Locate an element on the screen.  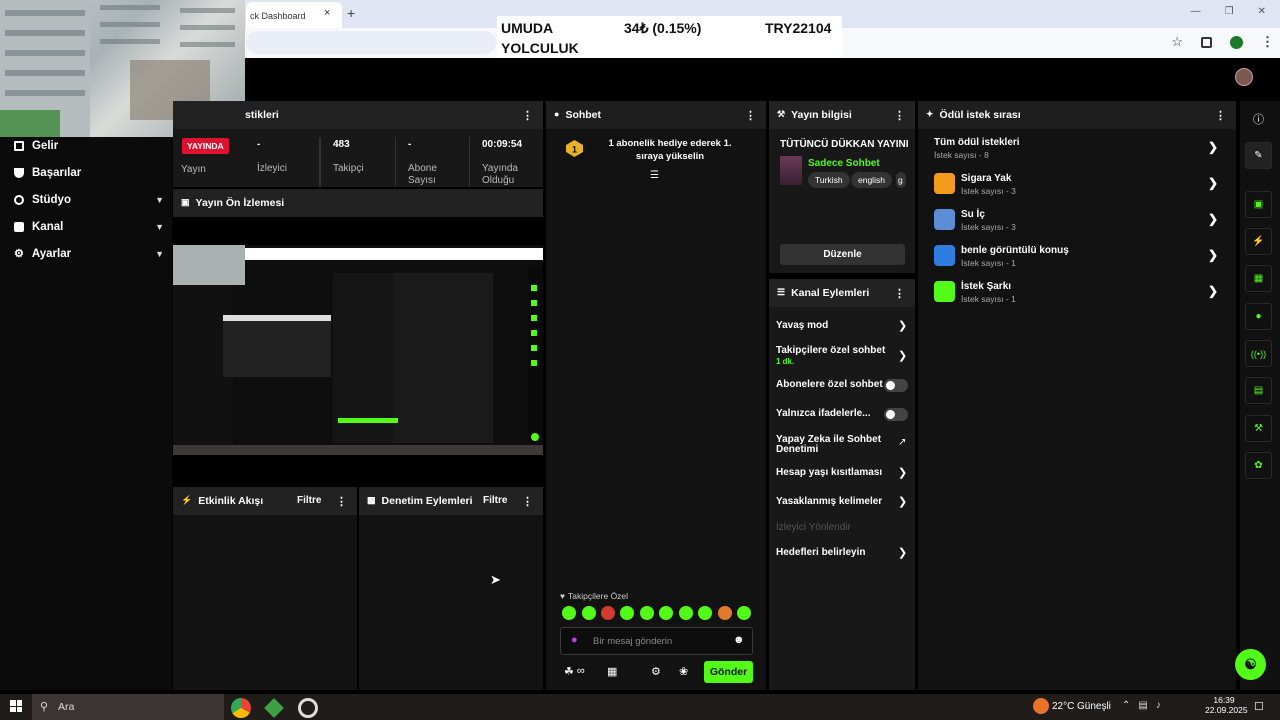
new-tab-button: + is located at coordinates (351, 13).